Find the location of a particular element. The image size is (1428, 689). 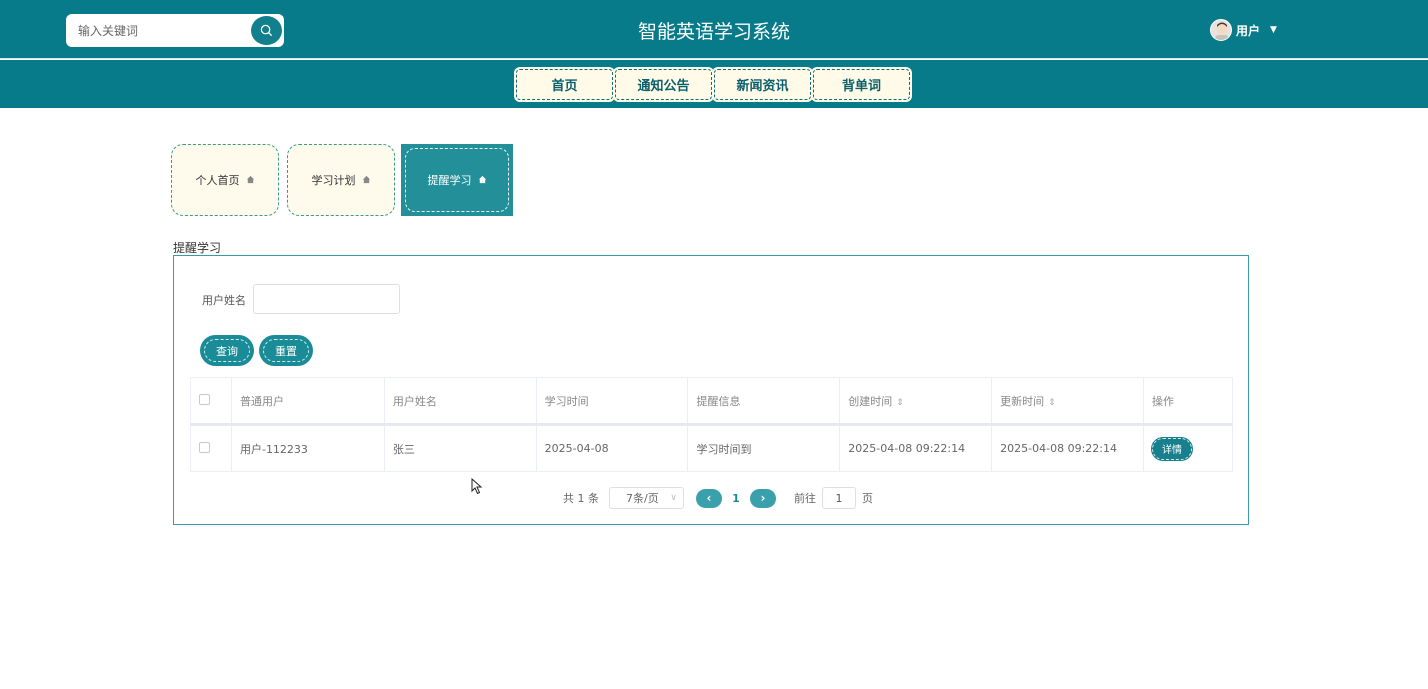

reset-button: 重置 is located at coordinates (286, 350).